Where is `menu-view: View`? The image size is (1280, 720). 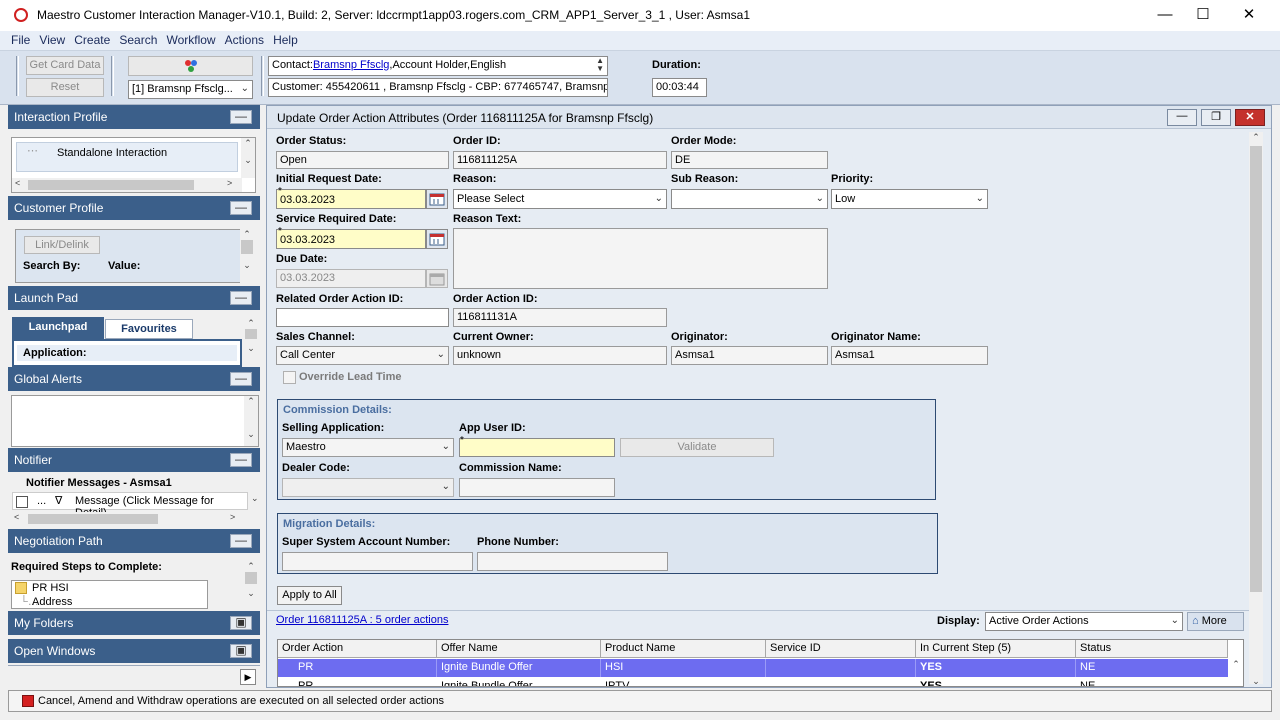 menu-view: View is located at coordinates (52, 39).